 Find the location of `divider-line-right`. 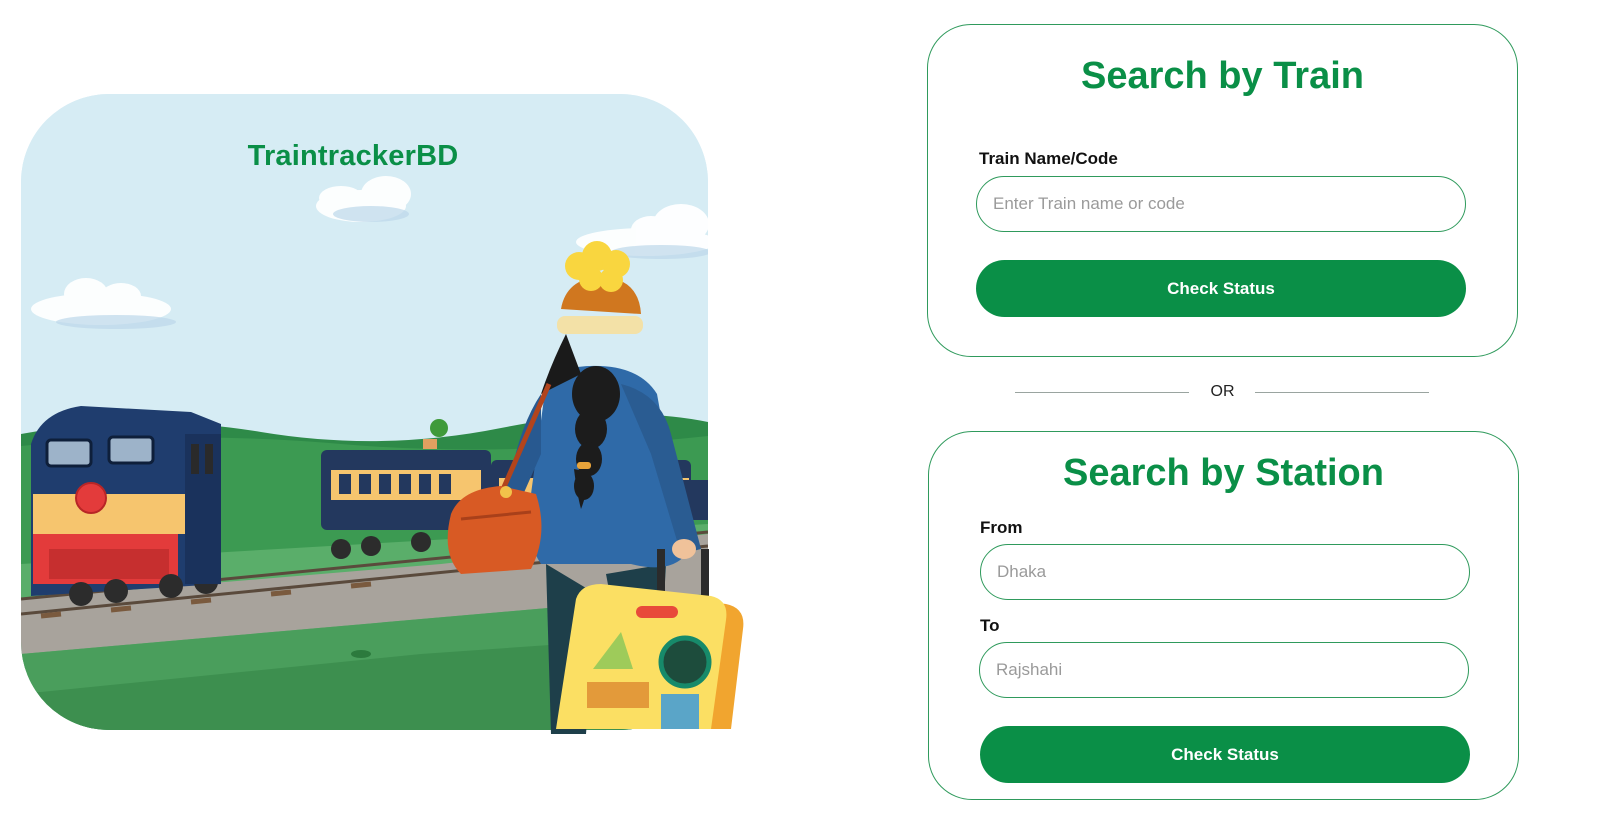

divider-line-right is located at coordinates (1342, 392).